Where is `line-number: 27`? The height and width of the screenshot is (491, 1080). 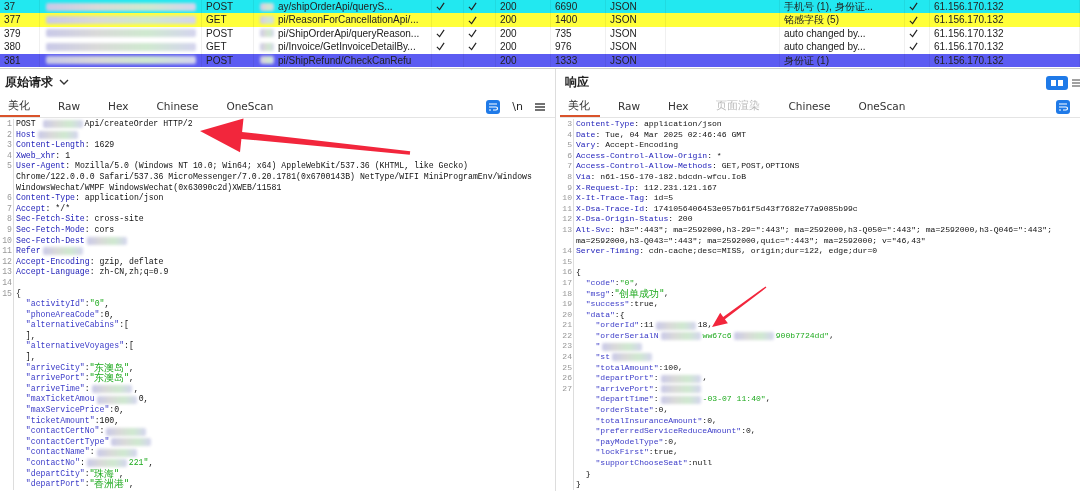 line-number: 27 is located at coordinates (567, 388).